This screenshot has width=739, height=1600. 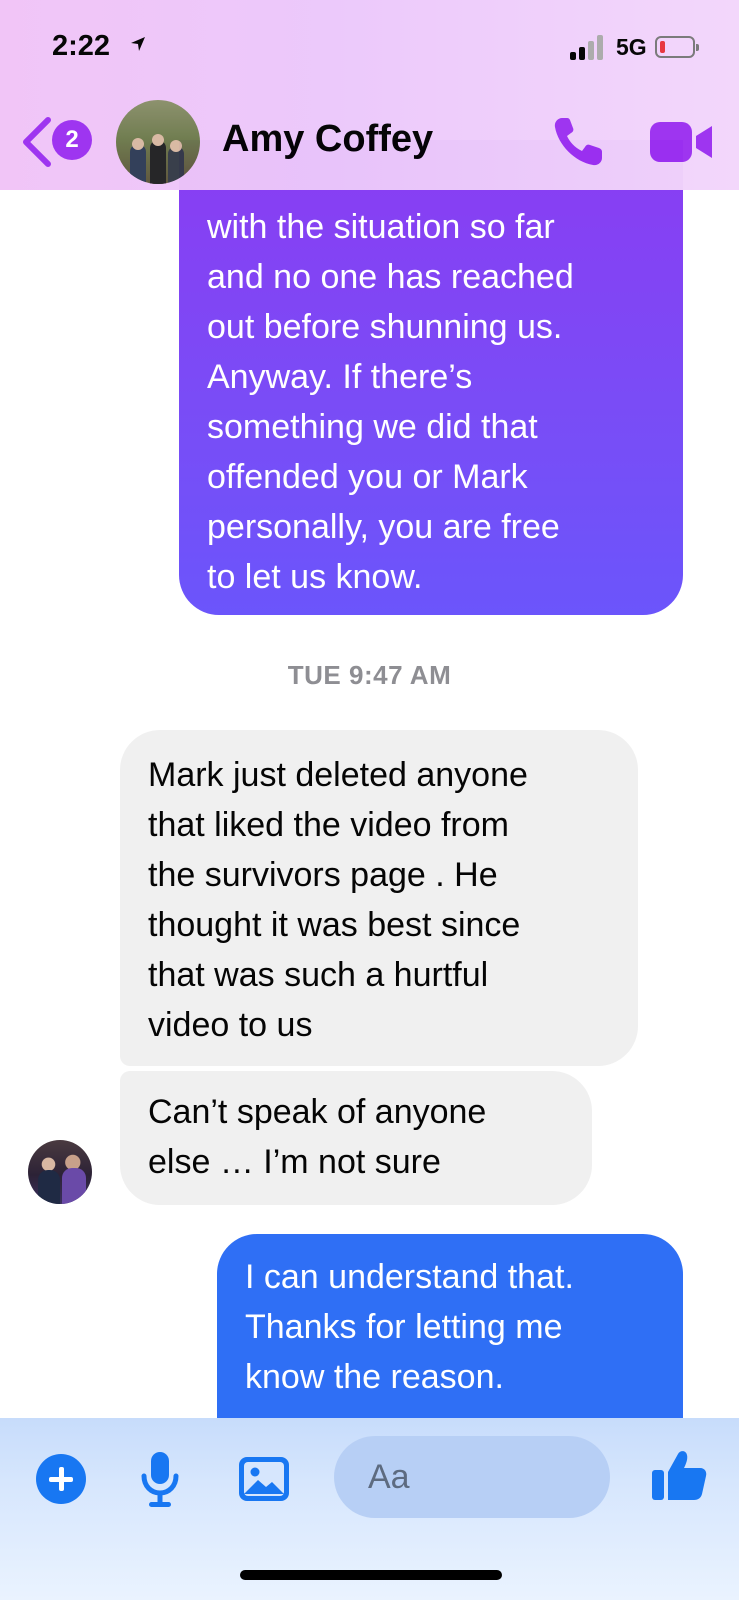 I want to click on message-input-placeholder: Aa, so click(x=389, y=1477).